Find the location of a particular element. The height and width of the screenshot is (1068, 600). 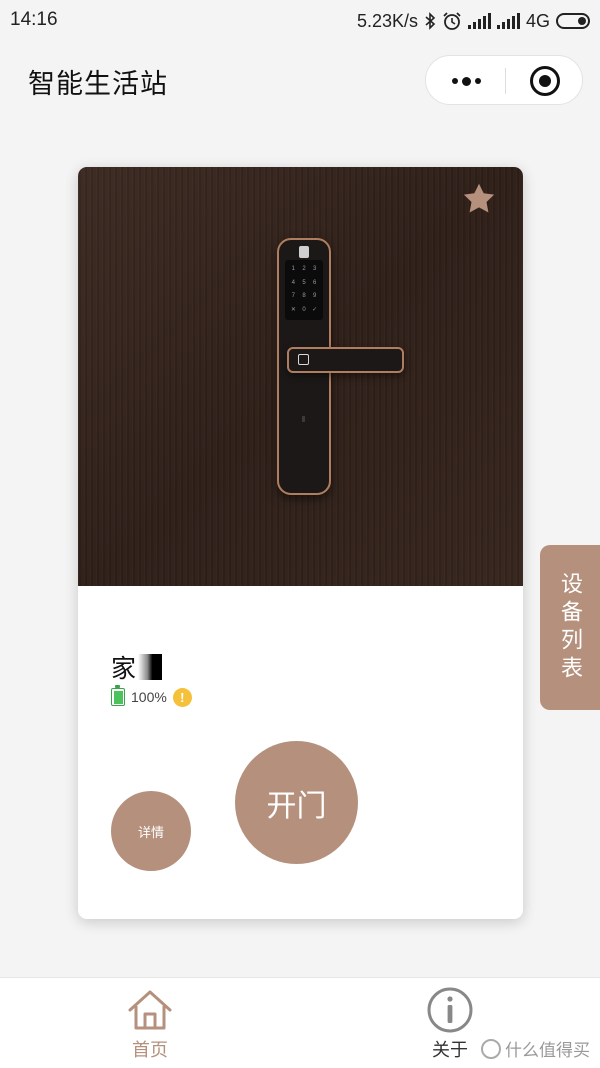

status-bar: 14:16 5.23K/s 4G is located at coordinates (300, 21).